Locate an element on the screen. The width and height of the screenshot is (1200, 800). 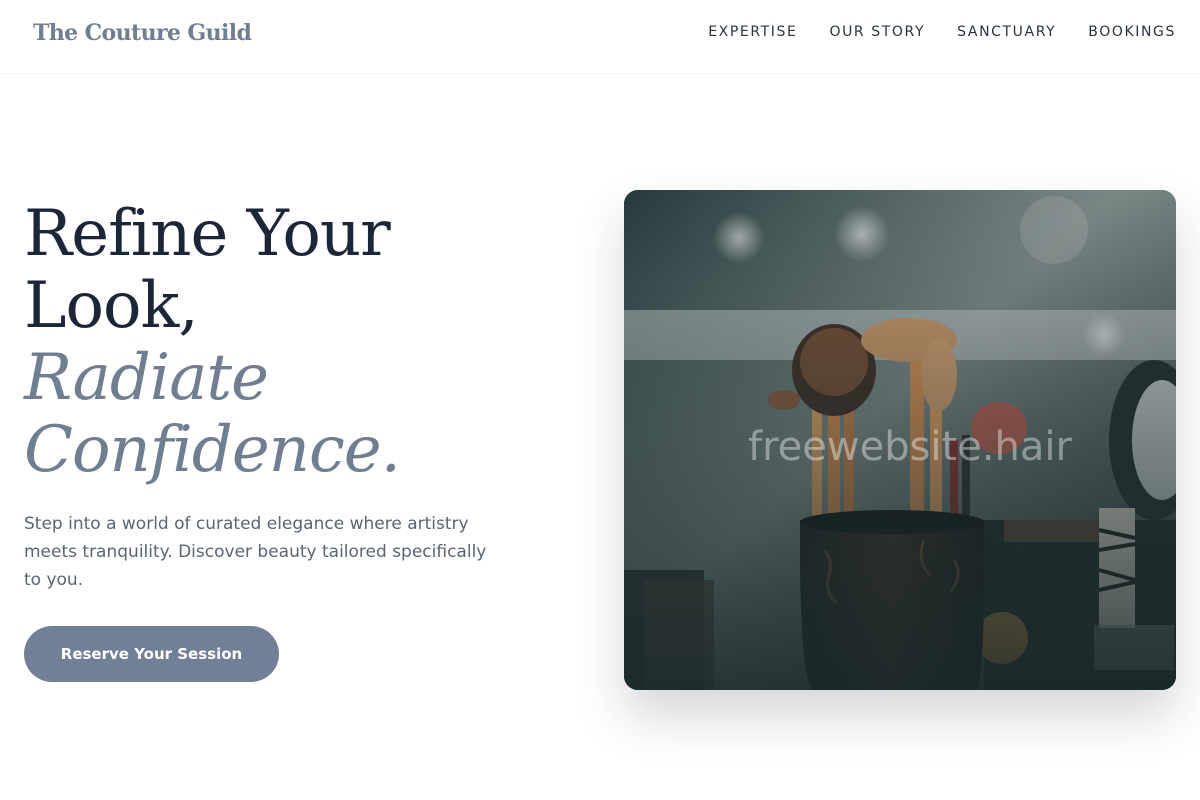
brand-logo: The Couture Guild is located at coordinates (142, 33).